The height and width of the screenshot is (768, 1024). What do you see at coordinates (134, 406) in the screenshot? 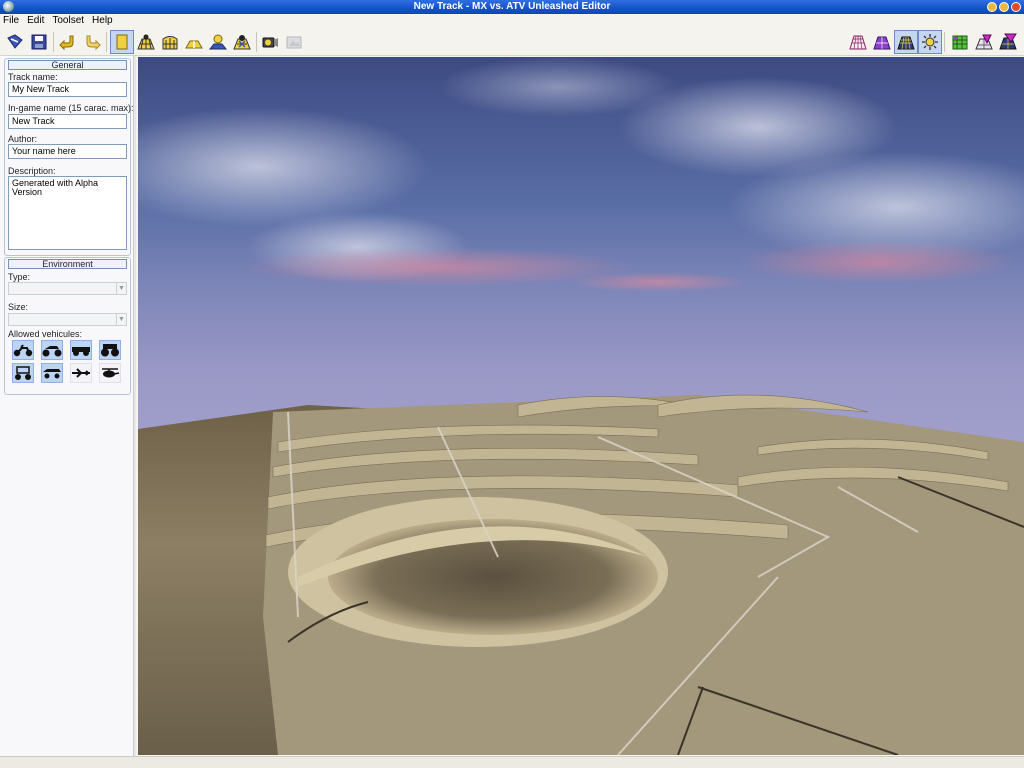
I see `panel-splitter` at bounding box center [134, 406].